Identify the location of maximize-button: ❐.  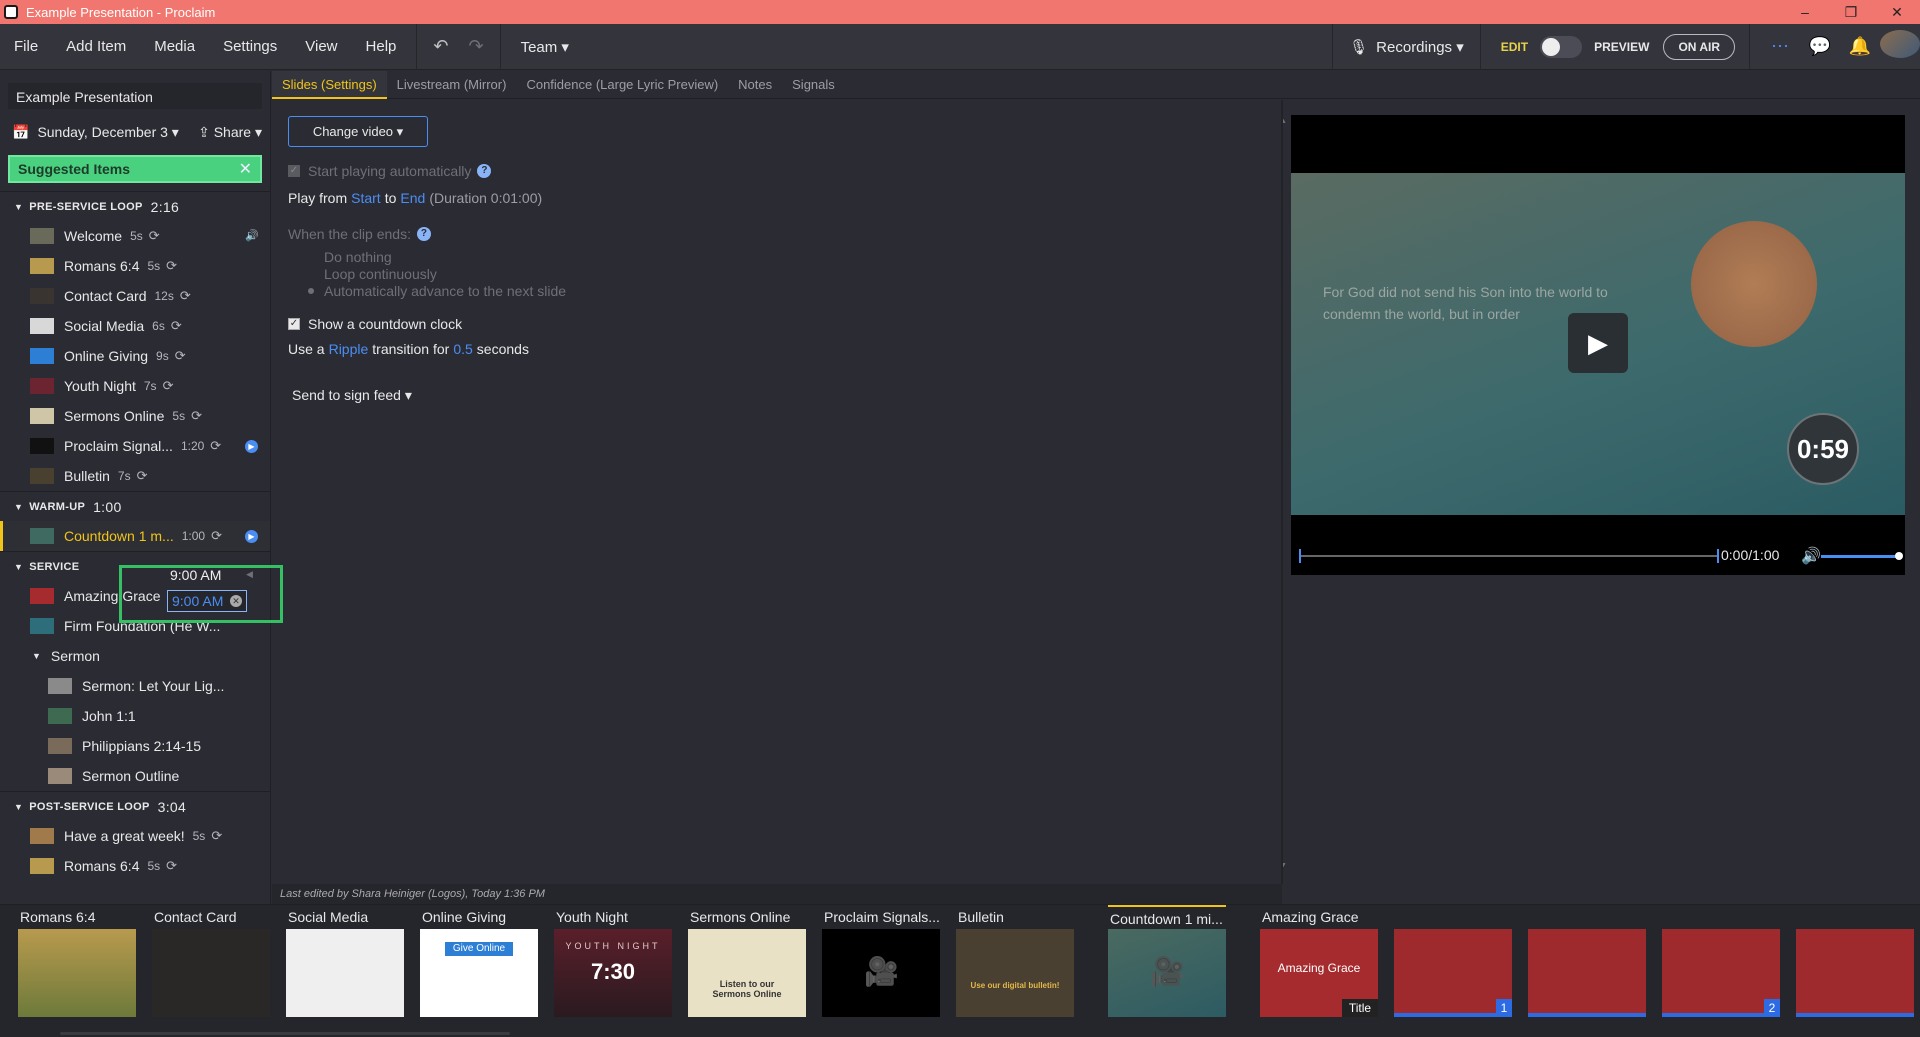
(1851, 12).